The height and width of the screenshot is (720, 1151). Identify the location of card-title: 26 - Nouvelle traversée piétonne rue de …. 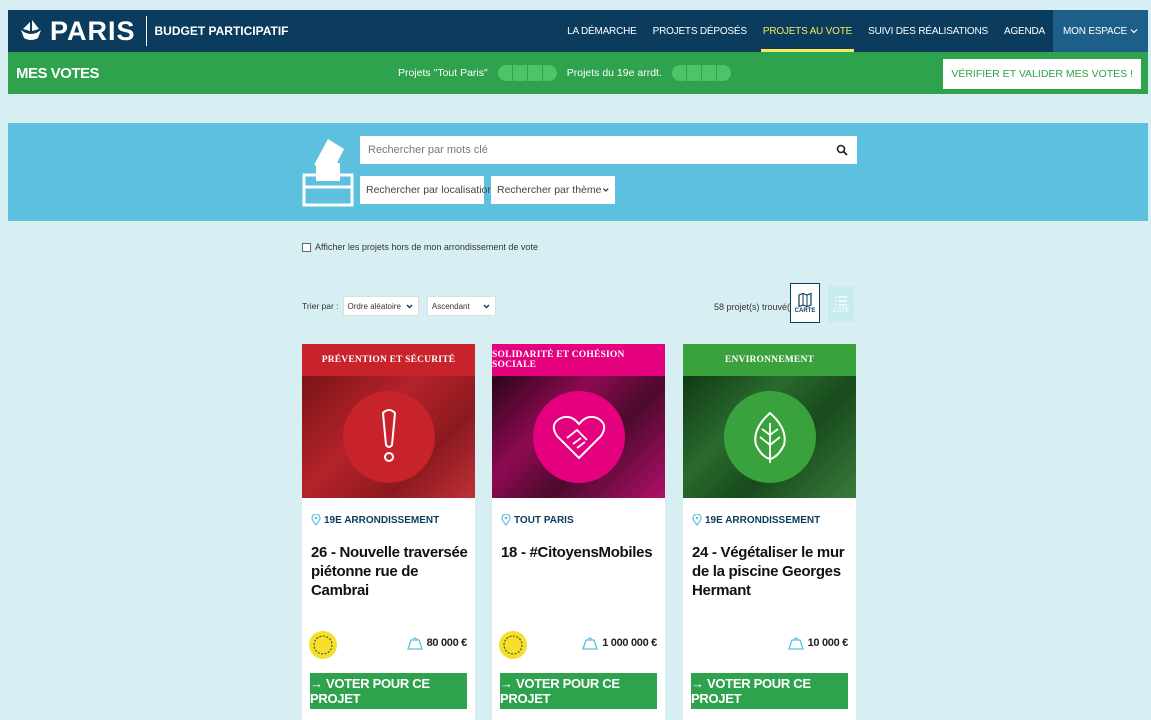
(390, 571).